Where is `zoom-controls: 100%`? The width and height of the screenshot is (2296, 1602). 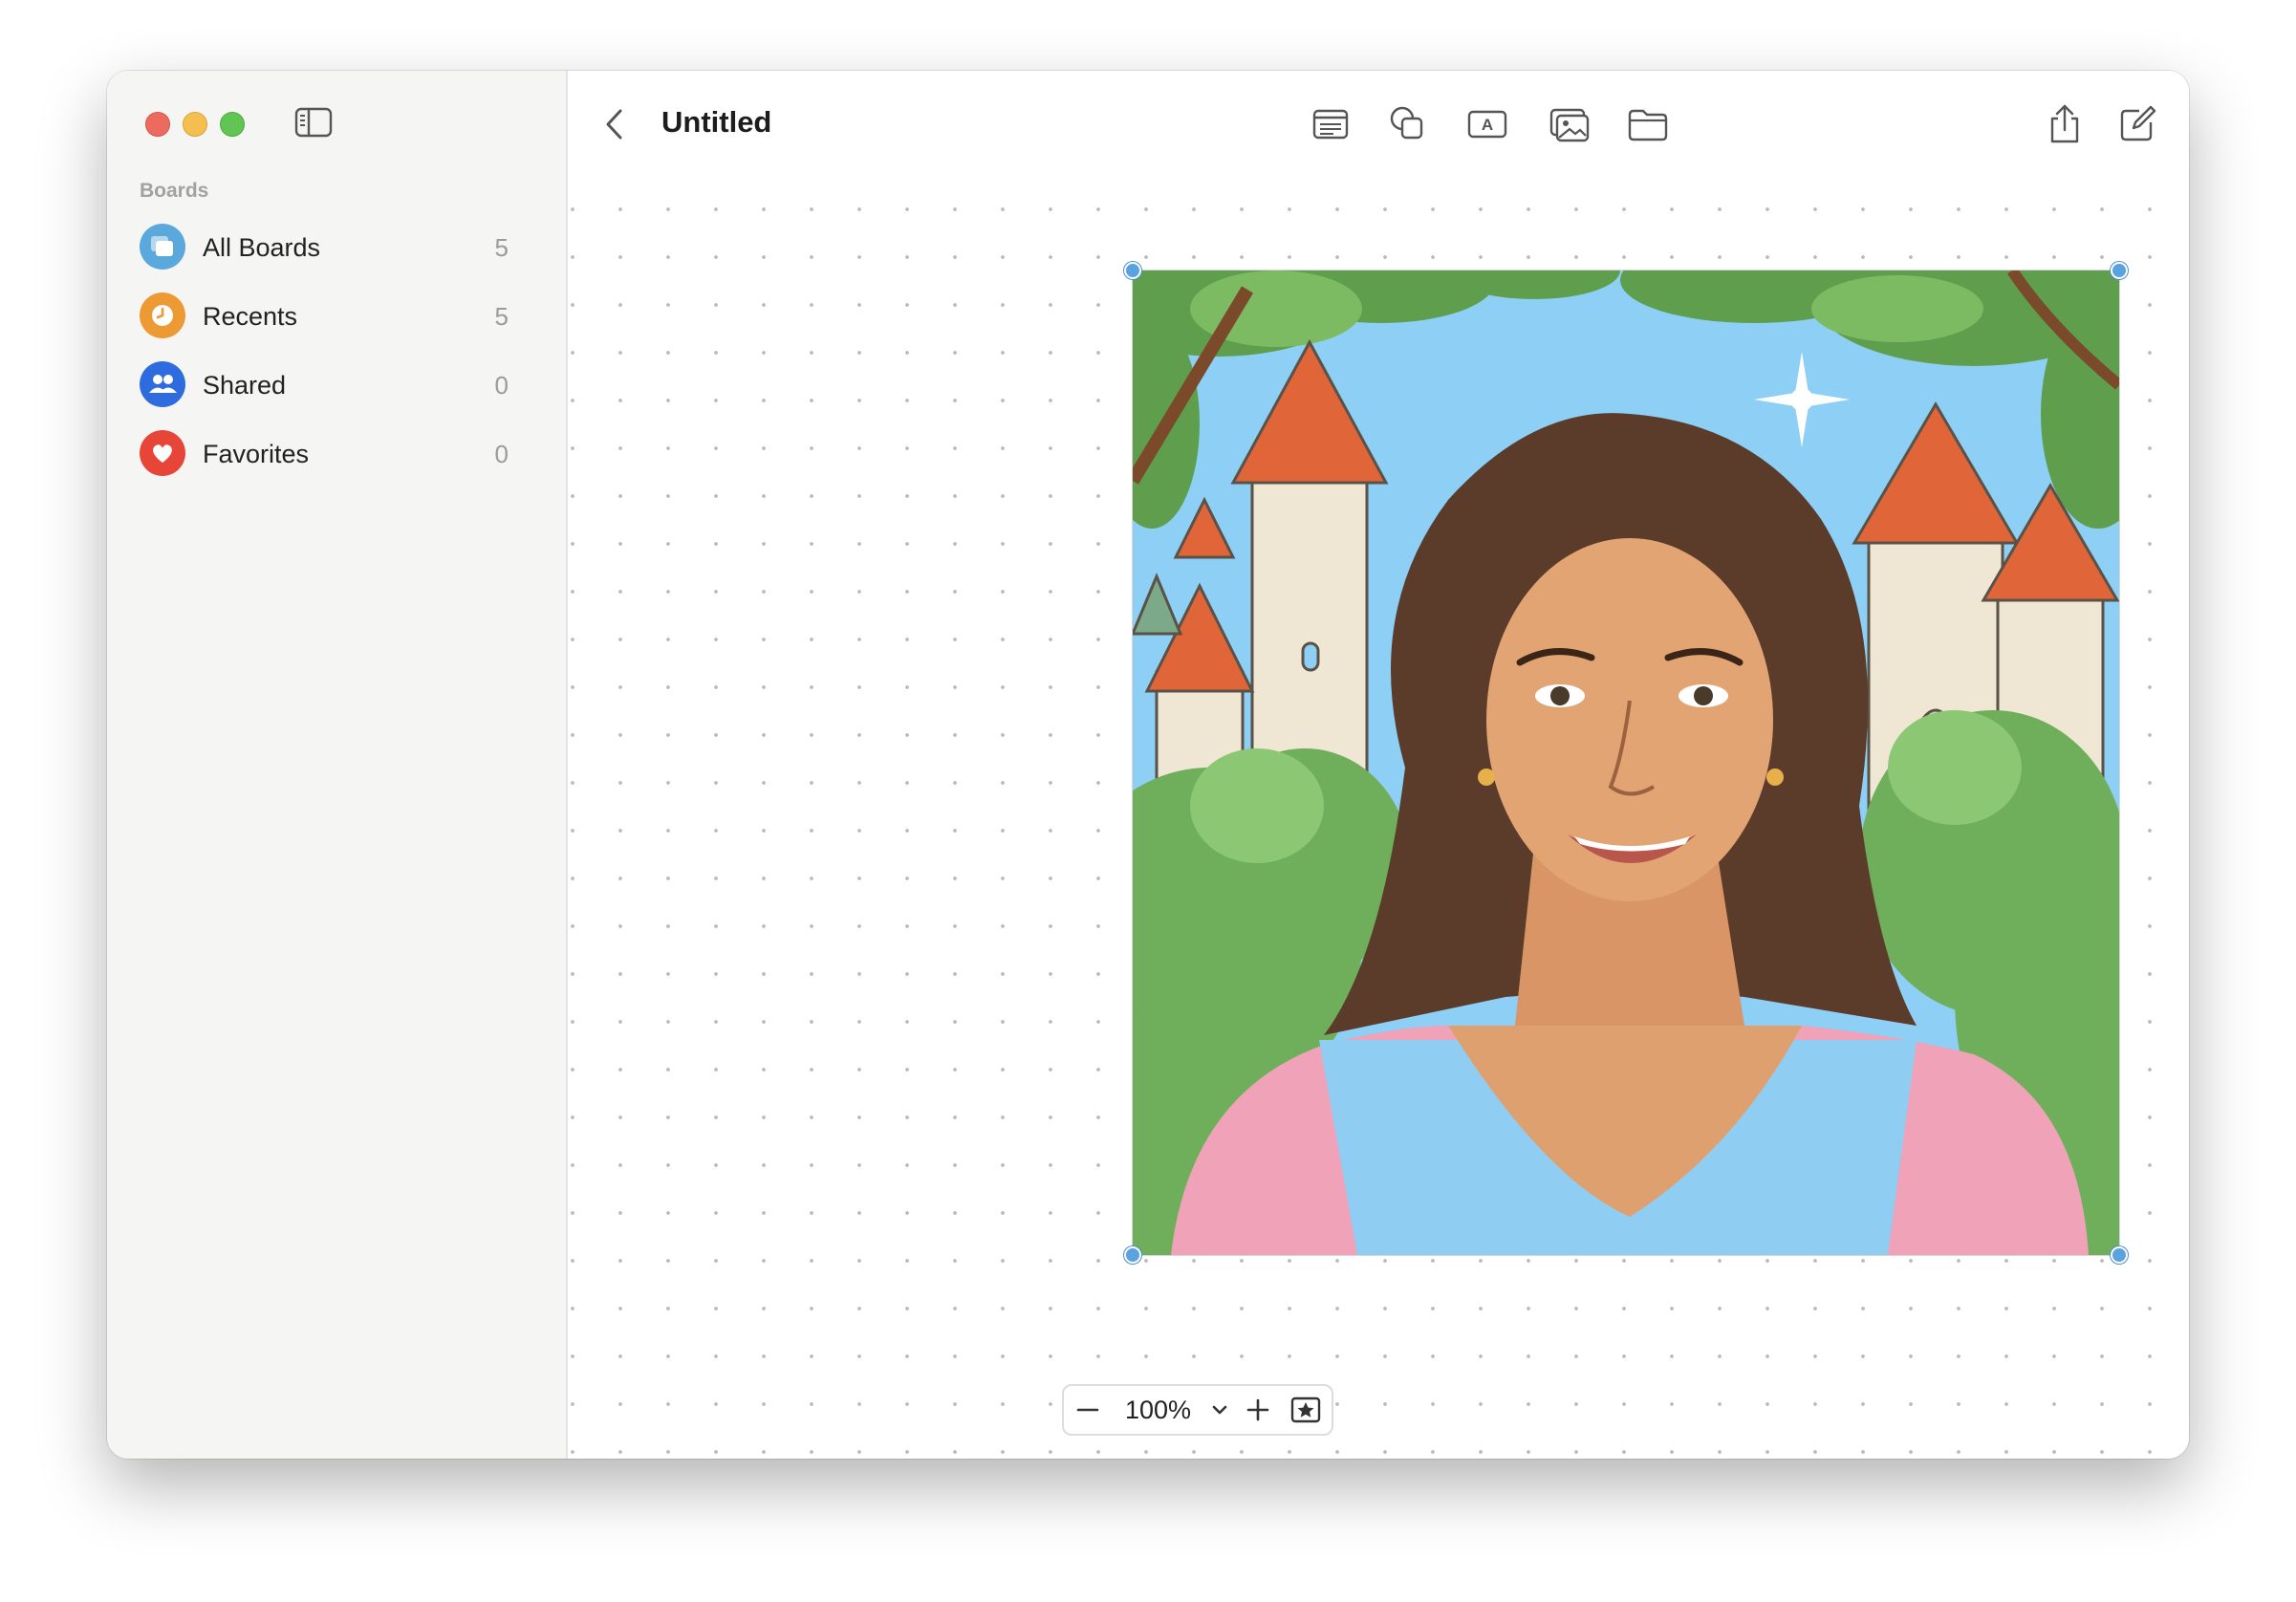 zoom-controls: 100% is located at coordinates (1197, 1410).